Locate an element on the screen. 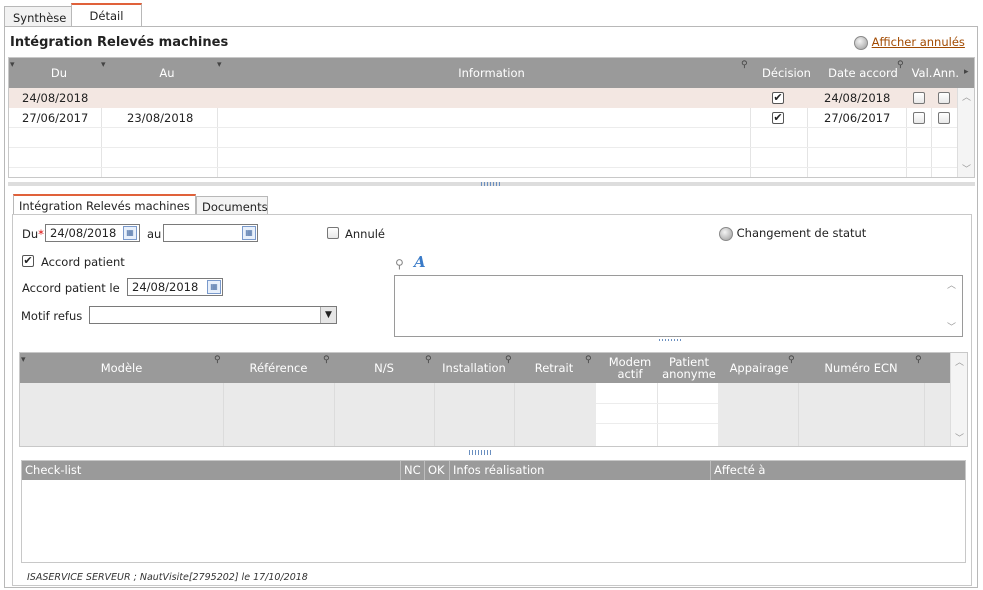 The image size is (983, 590). annule-label: Annulé is located at coordinates (365, 234).